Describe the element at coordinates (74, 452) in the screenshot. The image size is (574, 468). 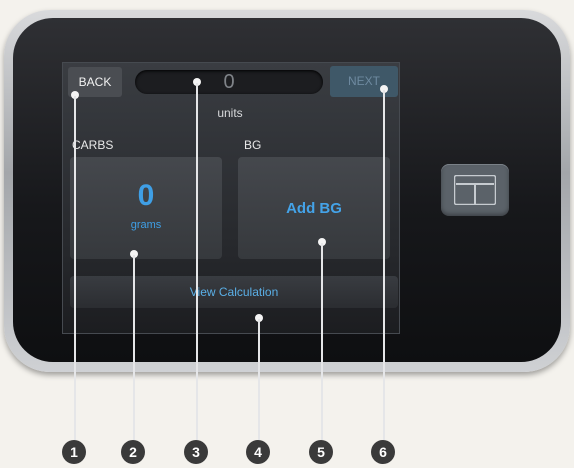
I see `callout-1: 1` at that location.